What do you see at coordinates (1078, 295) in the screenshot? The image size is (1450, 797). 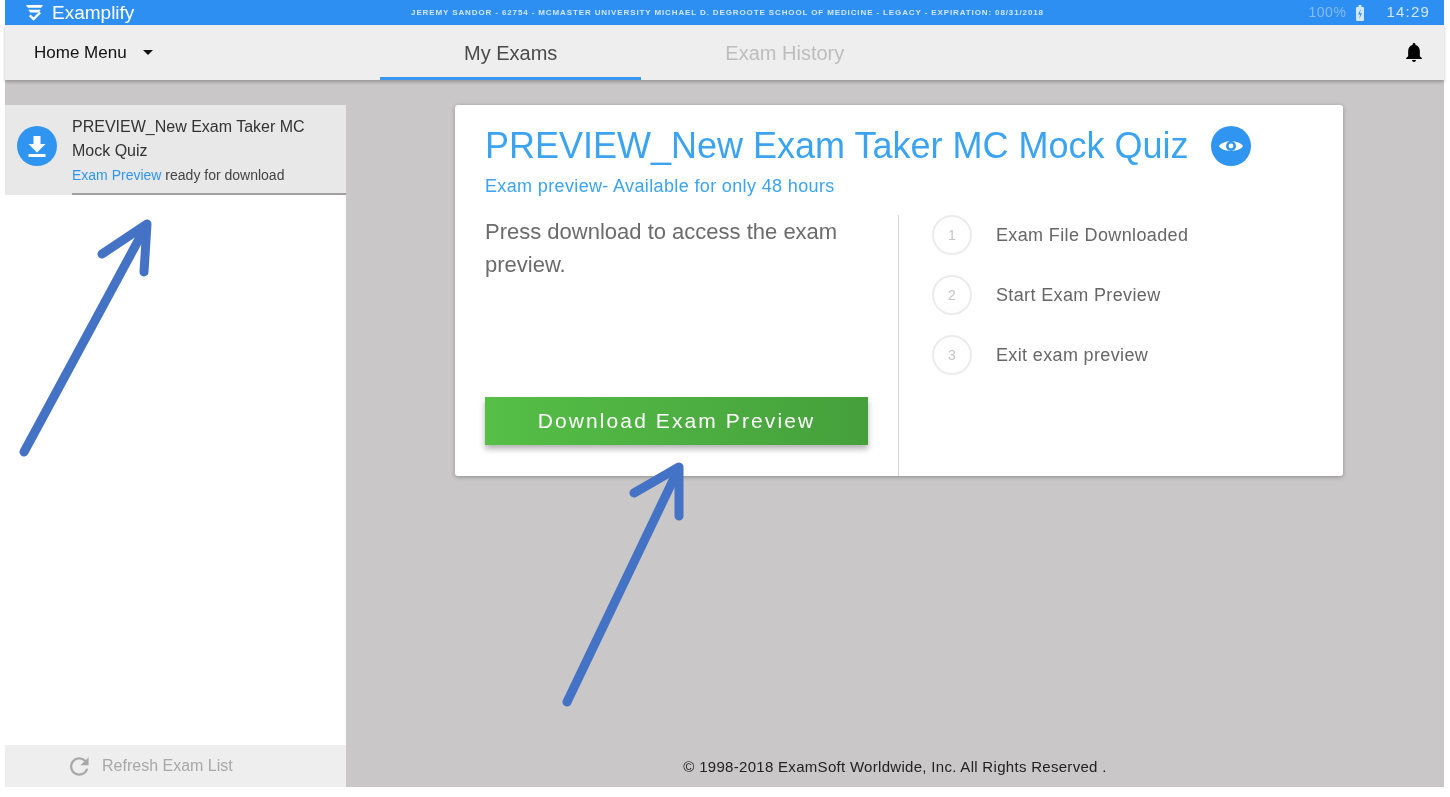 I see `step-label: Start Exam Preview` at bounding box center [1078, 295].